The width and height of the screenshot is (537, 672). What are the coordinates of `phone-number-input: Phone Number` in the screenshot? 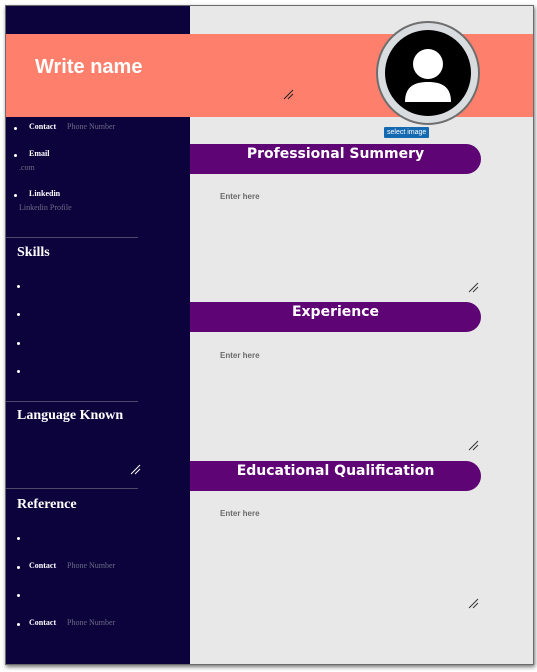 It's located at (91, 126).